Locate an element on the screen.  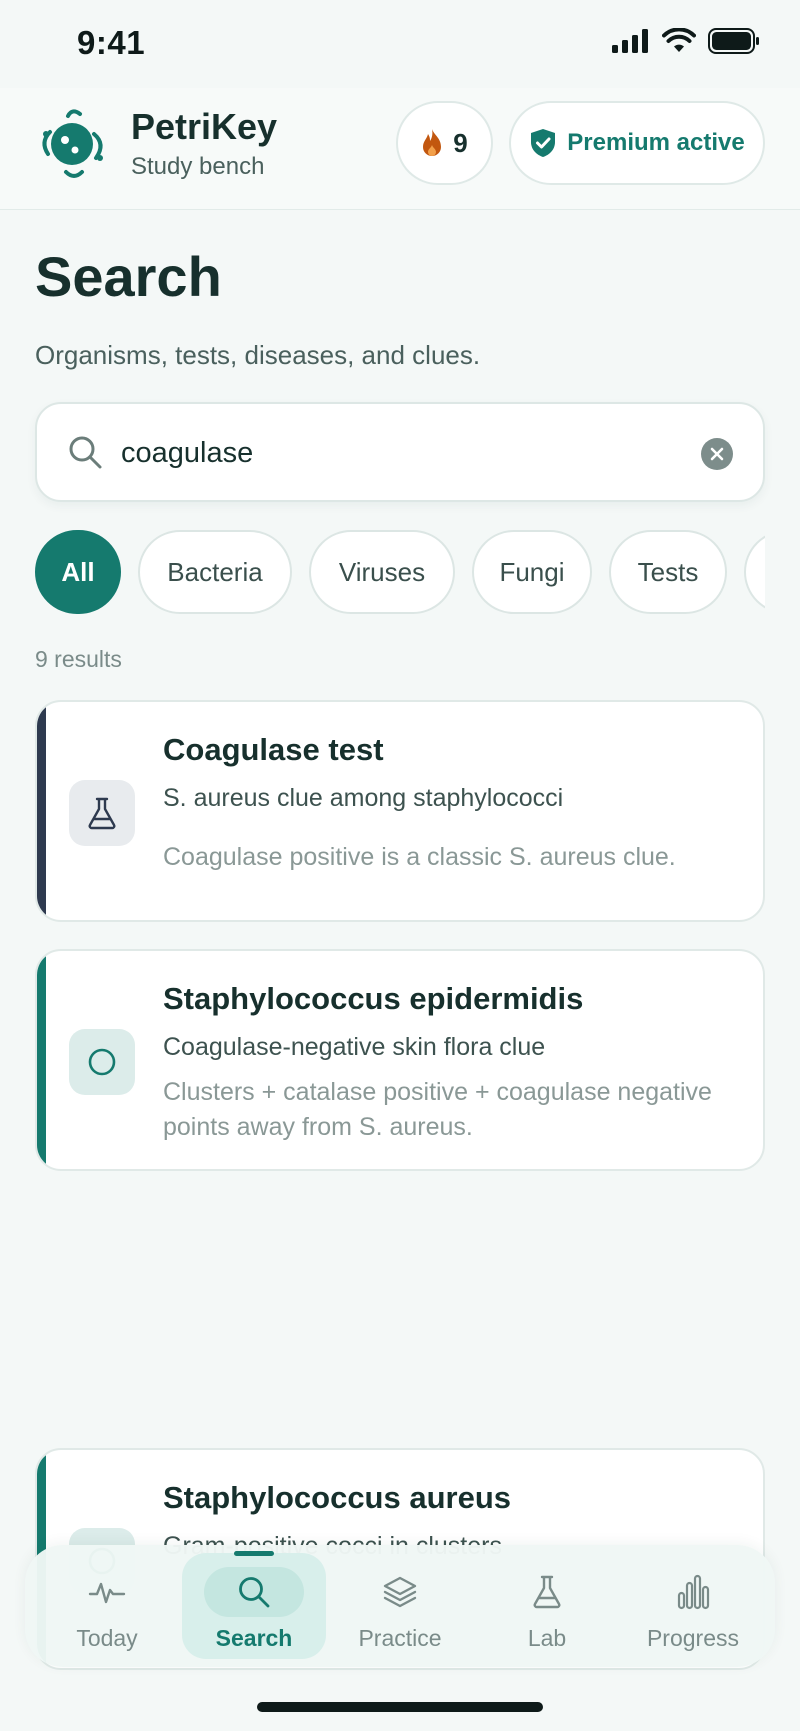
brand-name: PetriKey is located at coordinates (204, 126).